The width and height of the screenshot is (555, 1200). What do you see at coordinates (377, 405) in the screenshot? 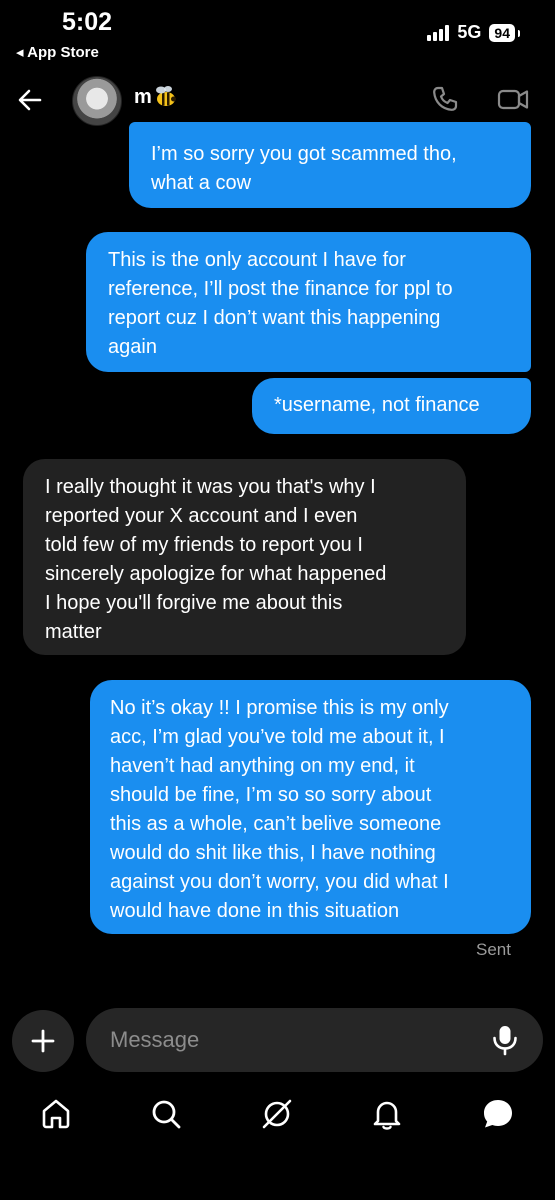
I see `message-line: *username, not finance` at bounding box center [377, 405].